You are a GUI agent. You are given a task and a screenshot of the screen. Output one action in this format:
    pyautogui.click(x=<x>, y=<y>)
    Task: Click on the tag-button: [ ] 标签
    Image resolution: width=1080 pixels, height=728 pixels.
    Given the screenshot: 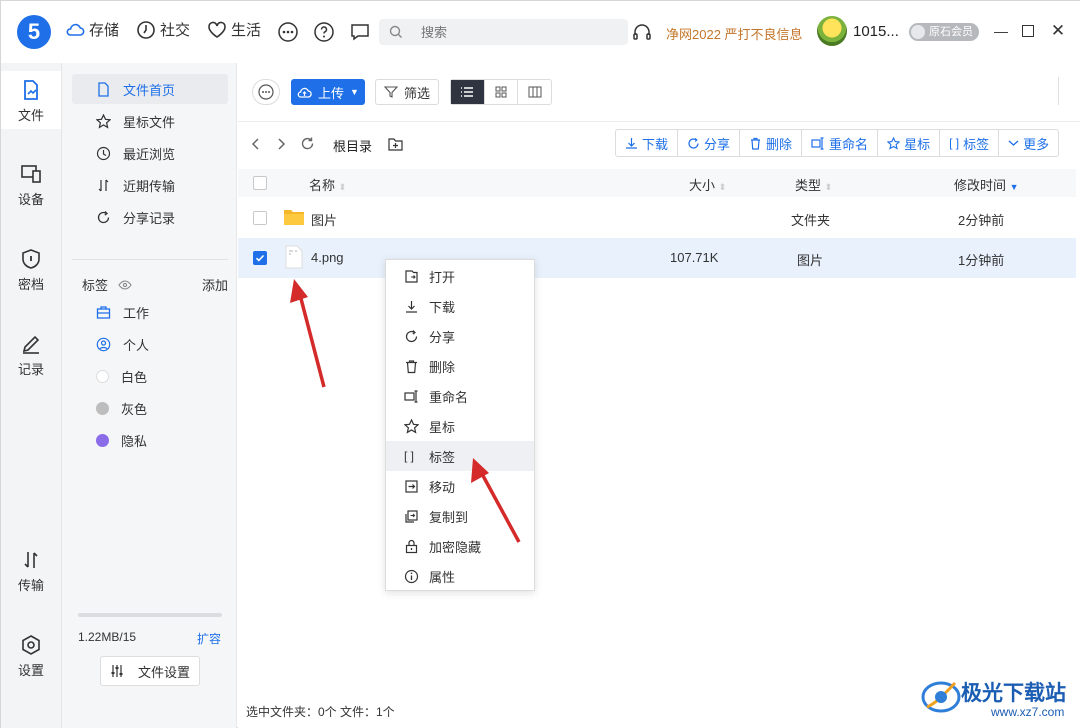 What is the action you would take?
    pyautogui.click(x=970, y=143)
    